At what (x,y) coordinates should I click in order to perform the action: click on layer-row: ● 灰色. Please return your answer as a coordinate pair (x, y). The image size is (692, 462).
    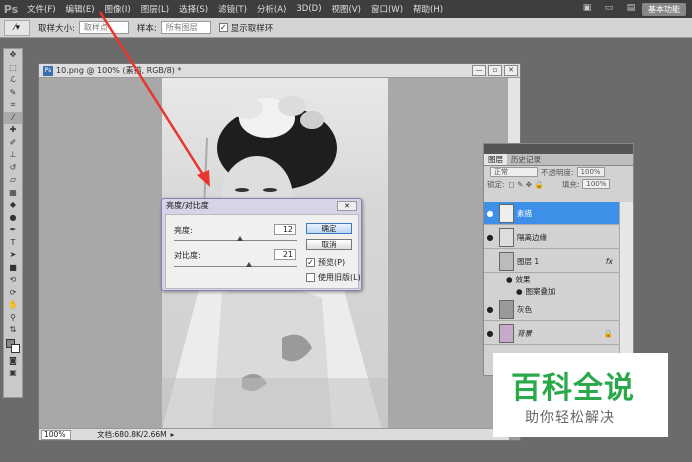
    Looking at the image, I should click on (551, 309).